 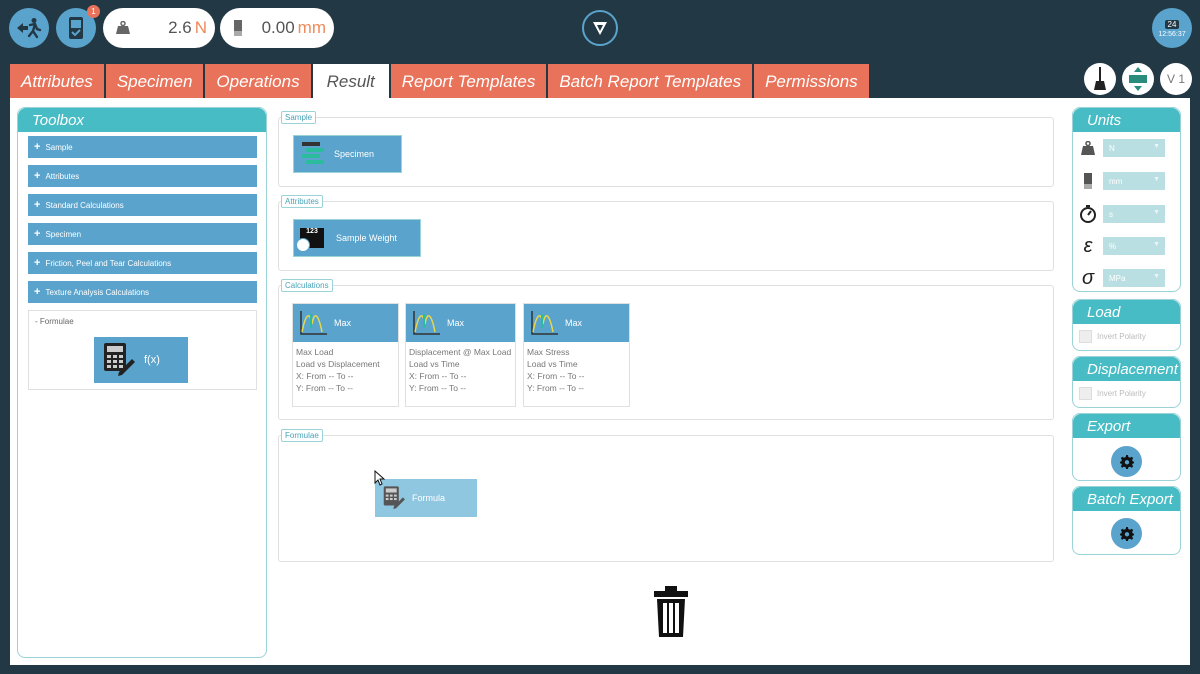 I want to click on load-panel: Load Invert Polarity, so click(x=1126, y=325).